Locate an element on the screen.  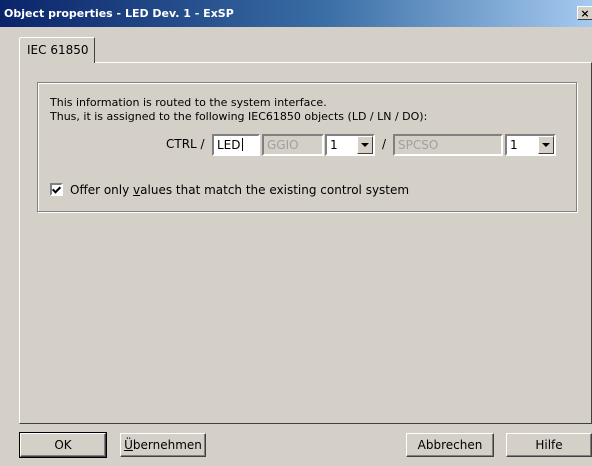
tab-iec-61850: IEC 61850 is located at coordinates (57, 50).